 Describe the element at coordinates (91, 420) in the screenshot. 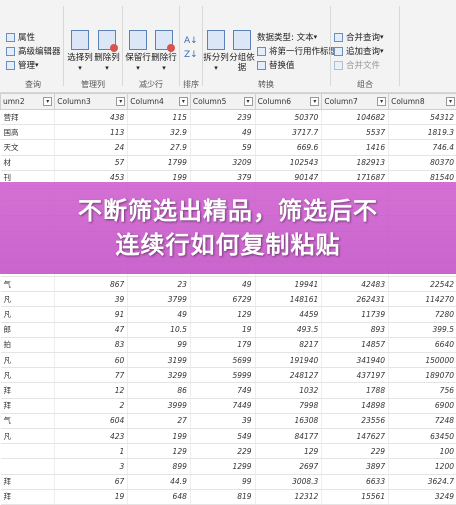

I see `table-cell: 604` at that location.